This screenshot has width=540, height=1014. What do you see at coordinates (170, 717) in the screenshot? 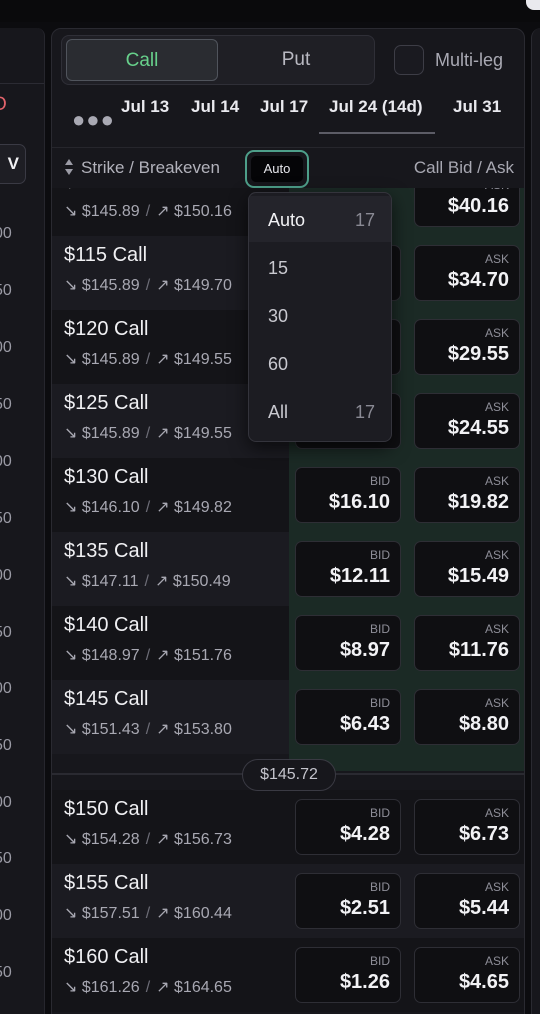
I see `strike-info: $145 Call ↘ $151.43 / ↗ $153.80` at bounding box center [170, 717].